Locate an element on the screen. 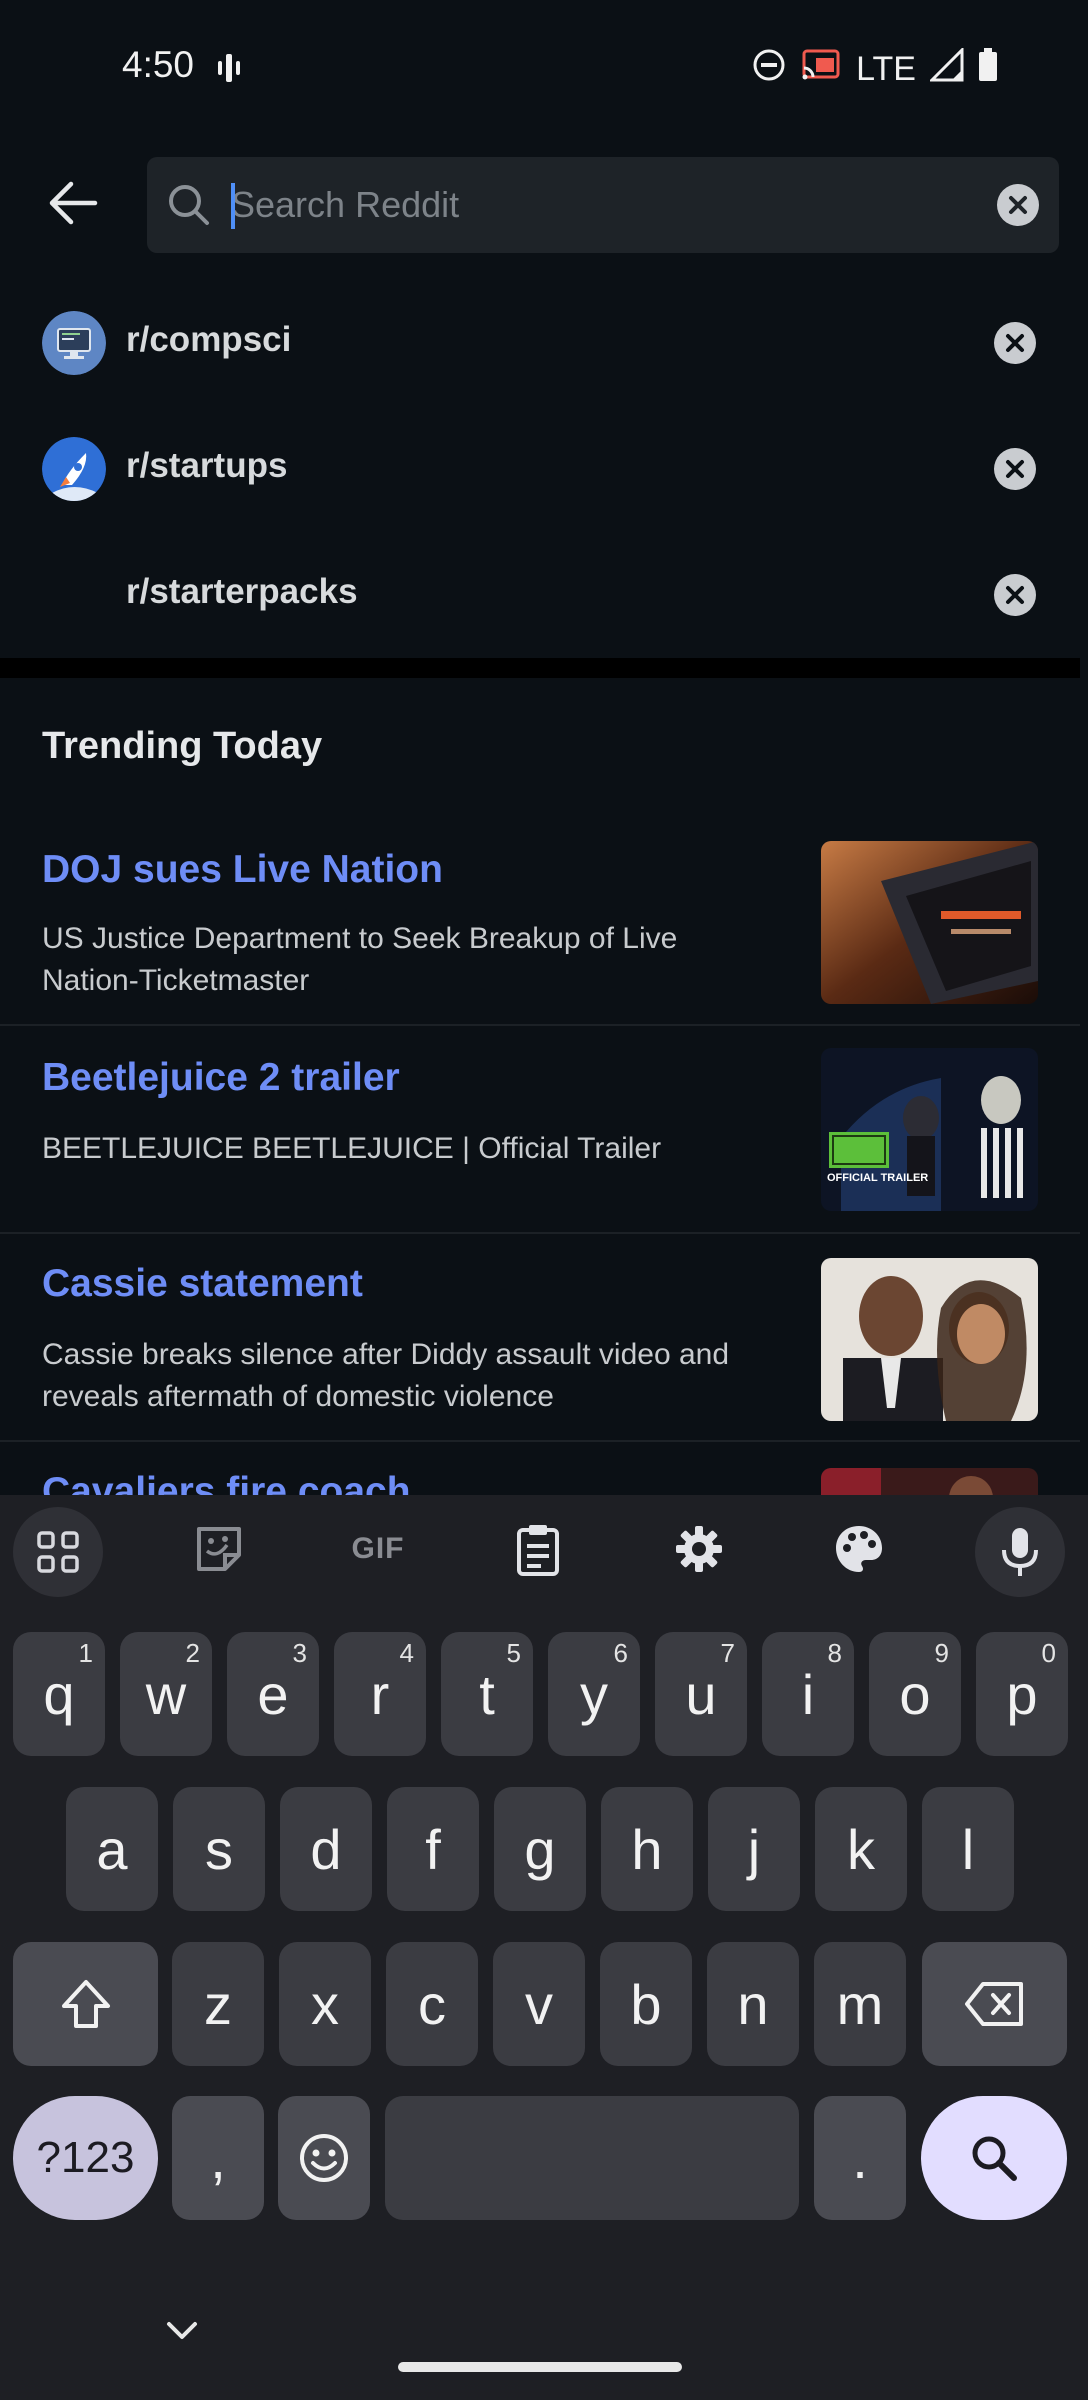 The image size is (1088, 2400). gif-button: GIF is located at coordinates (378, 1549).